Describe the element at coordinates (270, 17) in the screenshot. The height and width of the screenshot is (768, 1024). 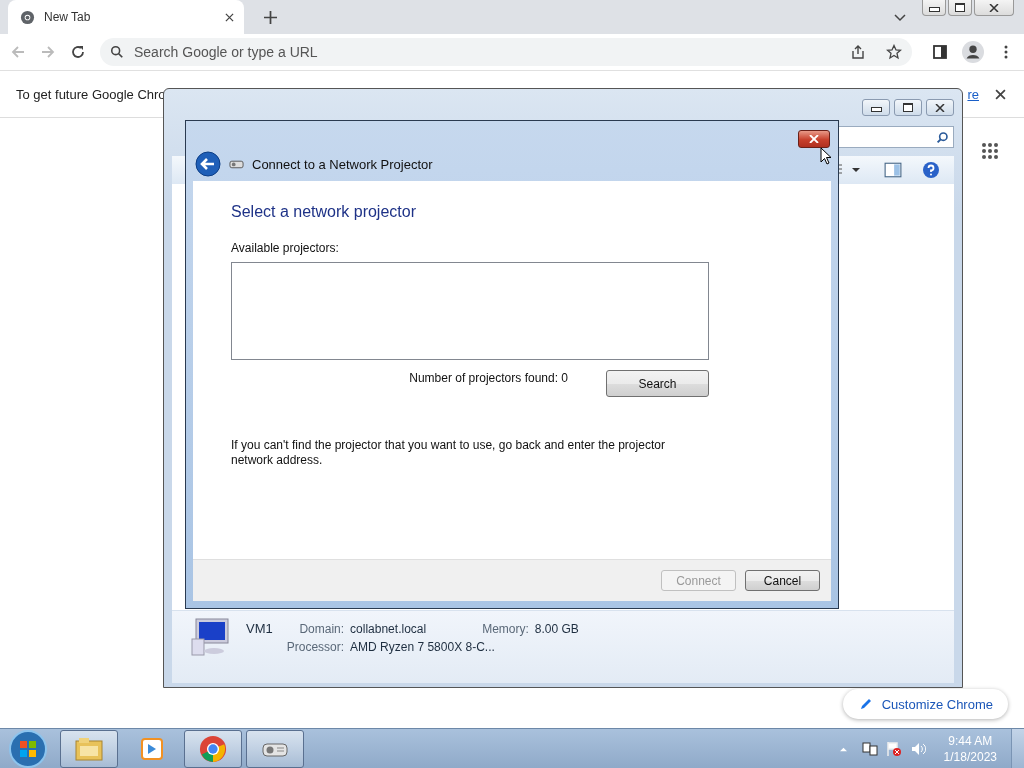
I see `new-tab-icon` at that location.